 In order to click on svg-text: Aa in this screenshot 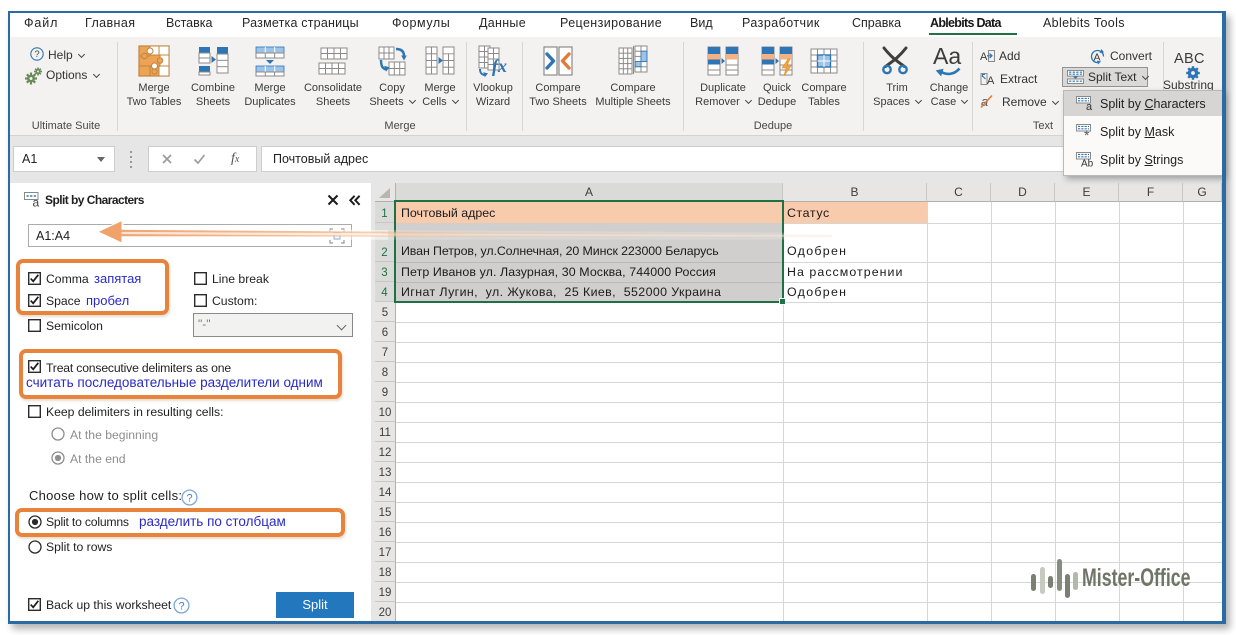, I will do `click(947, 57)`.